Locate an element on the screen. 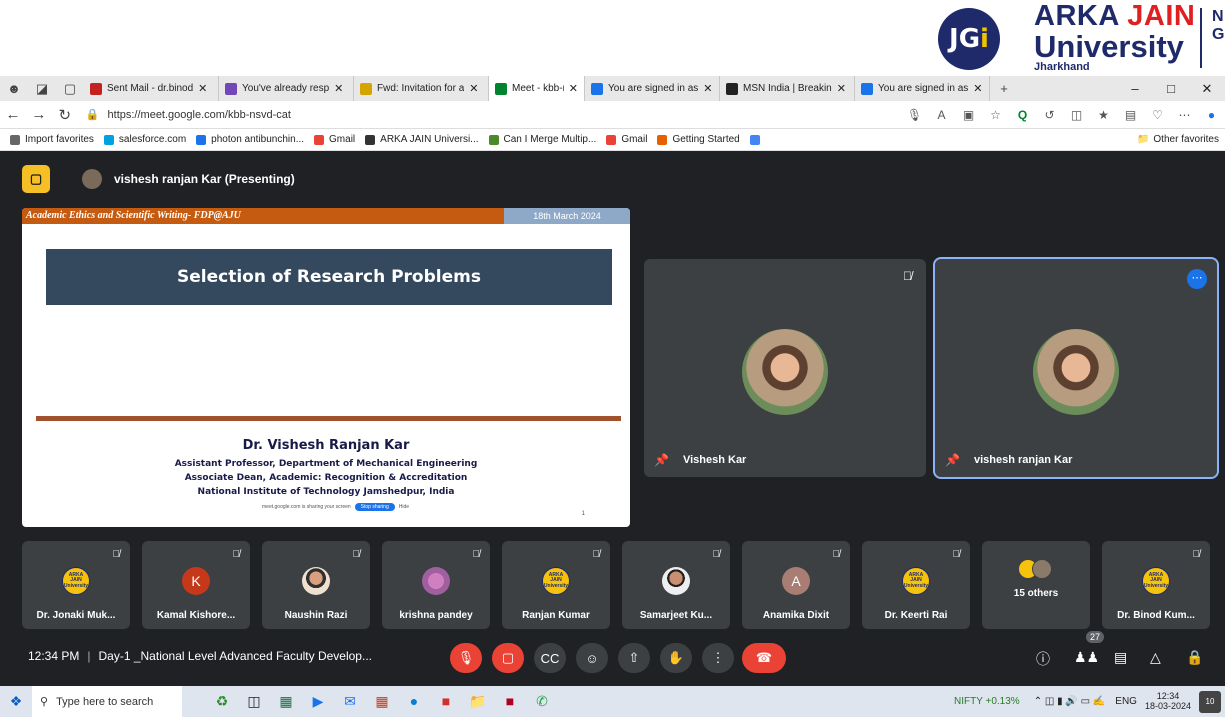  forward-icon: → is located at coordinates (39, 114).